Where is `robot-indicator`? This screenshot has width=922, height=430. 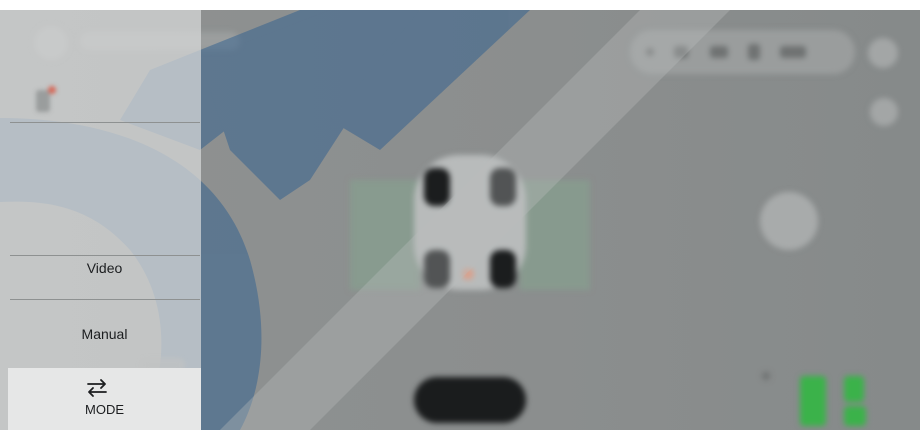
robot-indicator is located at coordinates (468, 274).